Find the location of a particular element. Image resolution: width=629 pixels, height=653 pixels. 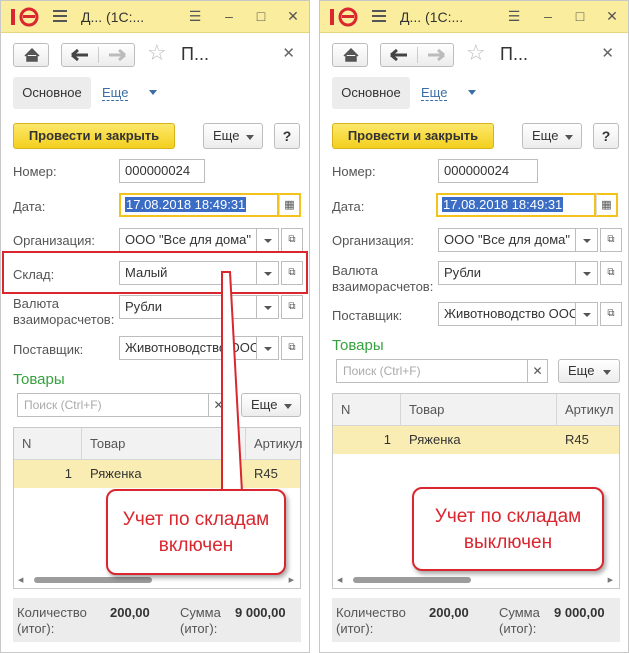

goods-section-title: Товары is located at coordinates (358, 345).